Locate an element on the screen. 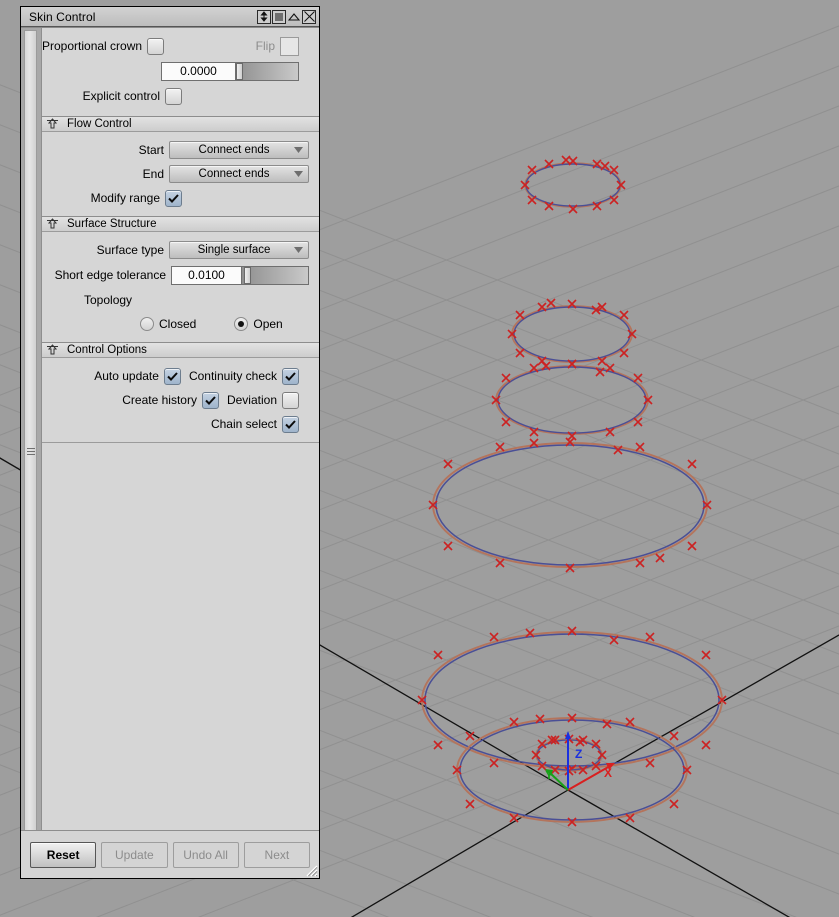 The image size is (839, 917). titlebar-button-group is located at coordinates (286, 16).